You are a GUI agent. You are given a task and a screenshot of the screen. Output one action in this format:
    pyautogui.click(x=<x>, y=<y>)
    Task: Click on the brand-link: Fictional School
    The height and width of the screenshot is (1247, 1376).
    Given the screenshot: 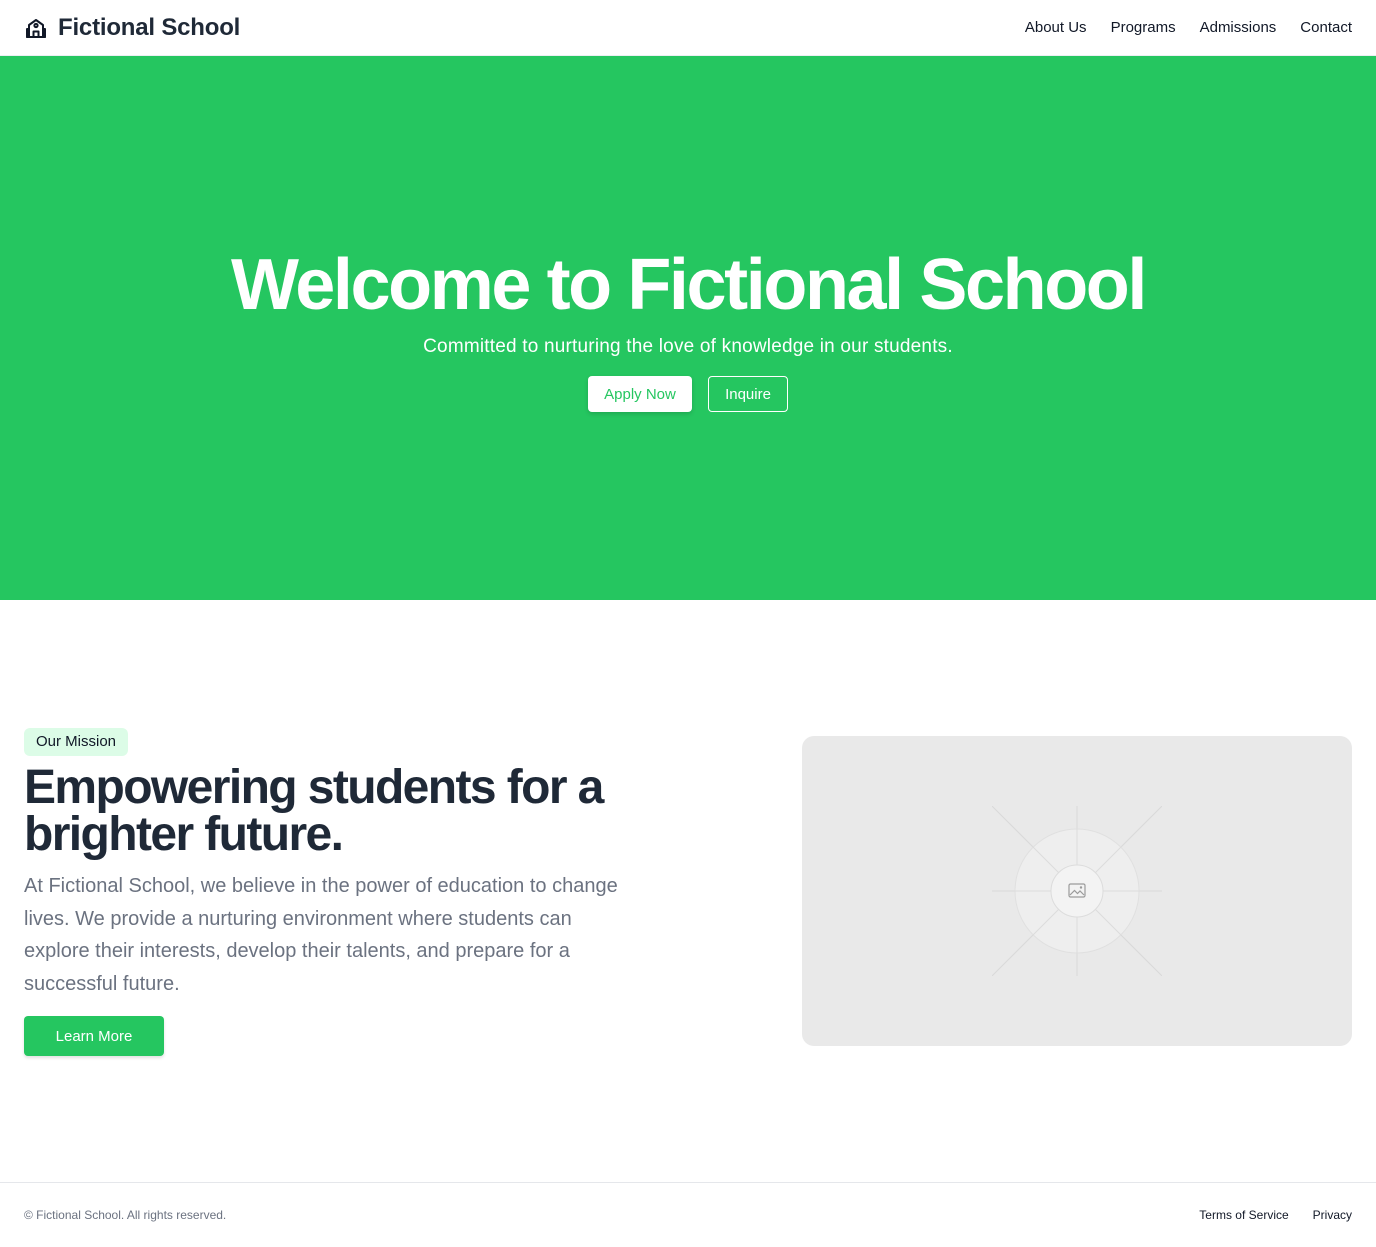 What is the action you would take?
    pyautogui.click(x=132, y=28)
    